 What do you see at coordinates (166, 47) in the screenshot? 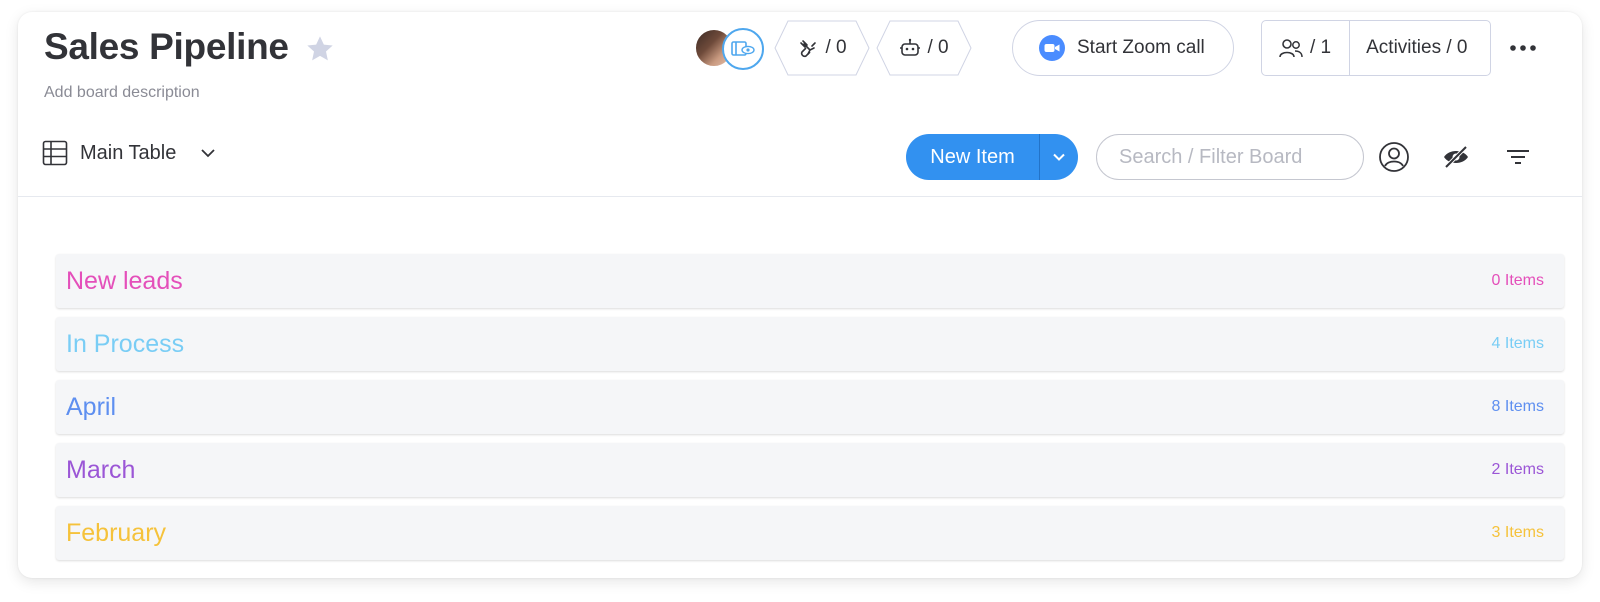
I see `board-title: Sales Pipeline` at bounding box center [166, 47].